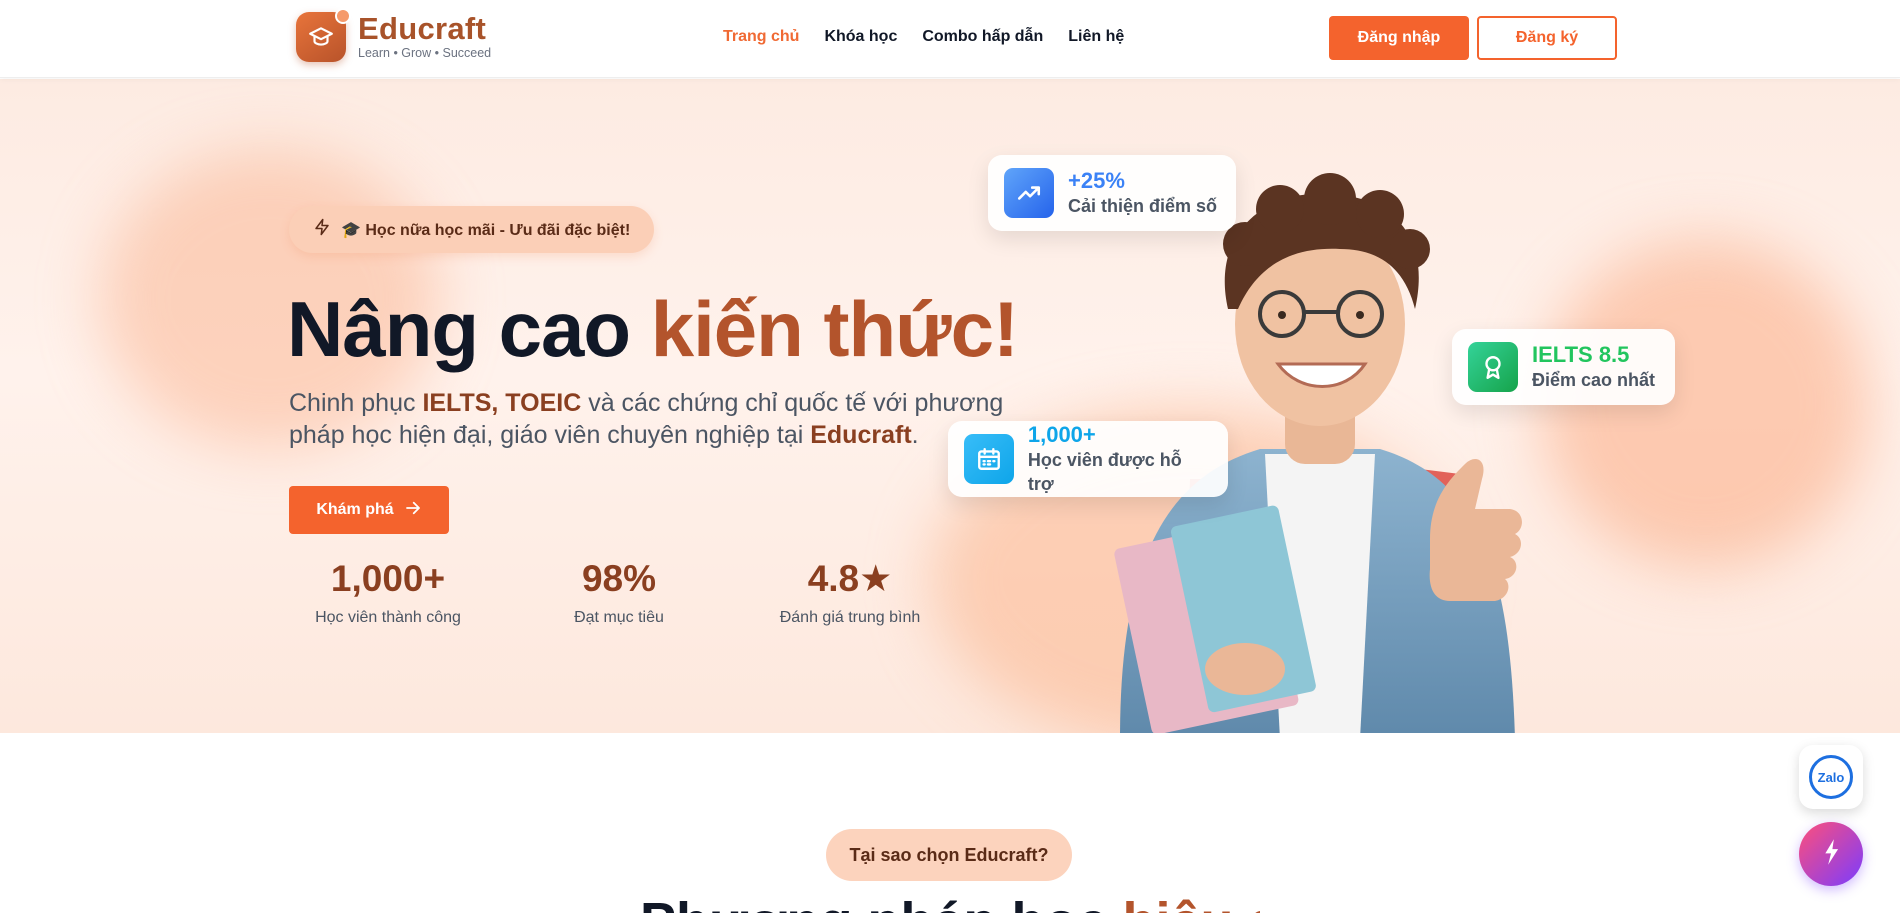  I want to click on hero-headline: Nâng cao kiến thức!, so click(653, 329).